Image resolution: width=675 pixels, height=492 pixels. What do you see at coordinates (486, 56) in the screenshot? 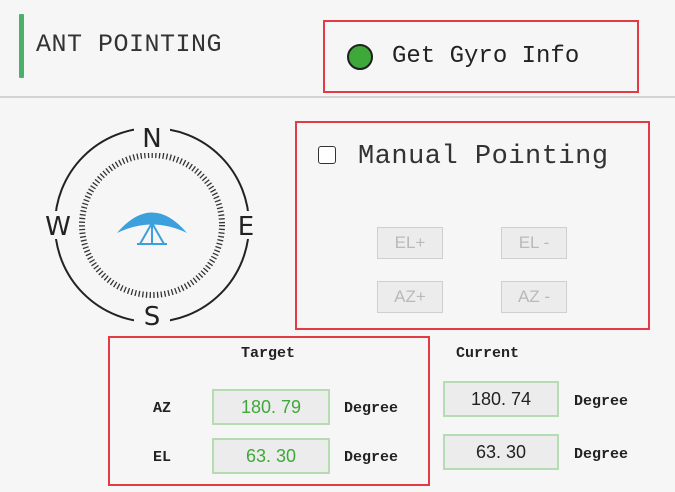
I see `get-gyro-info-label: Get Gyro Info` at bounding box center [486, 56].